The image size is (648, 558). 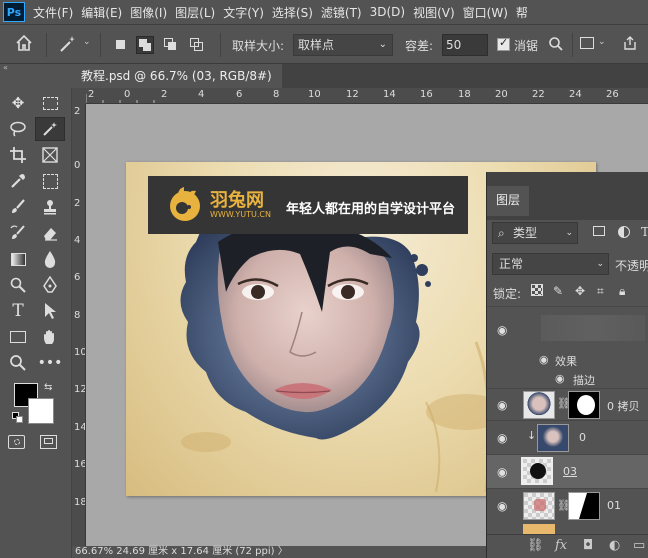 What do you see at coordinates (539, 529) in the screenshot?
I see `layer-thumbnail-partial` at bounding box center [539, 529].